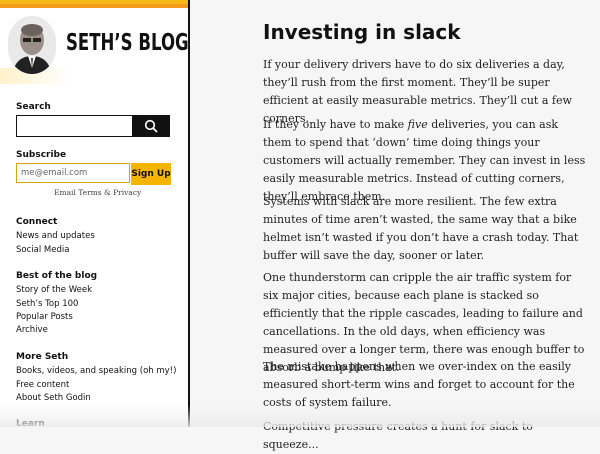 The height and width of the screenshot is (454, 600). I want to click on search-heading: Search, so click(33, 107).